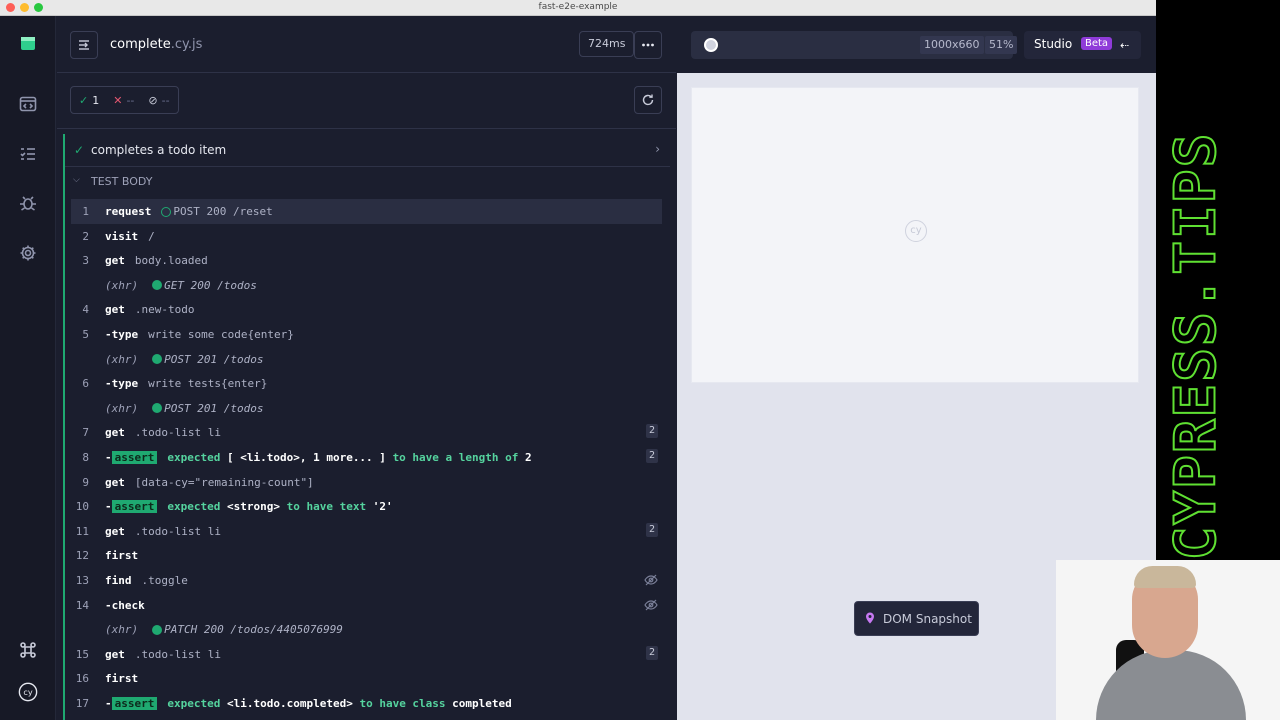  I want to click on test-body-section: ⌵ TEST BODY, so click(367, 183).